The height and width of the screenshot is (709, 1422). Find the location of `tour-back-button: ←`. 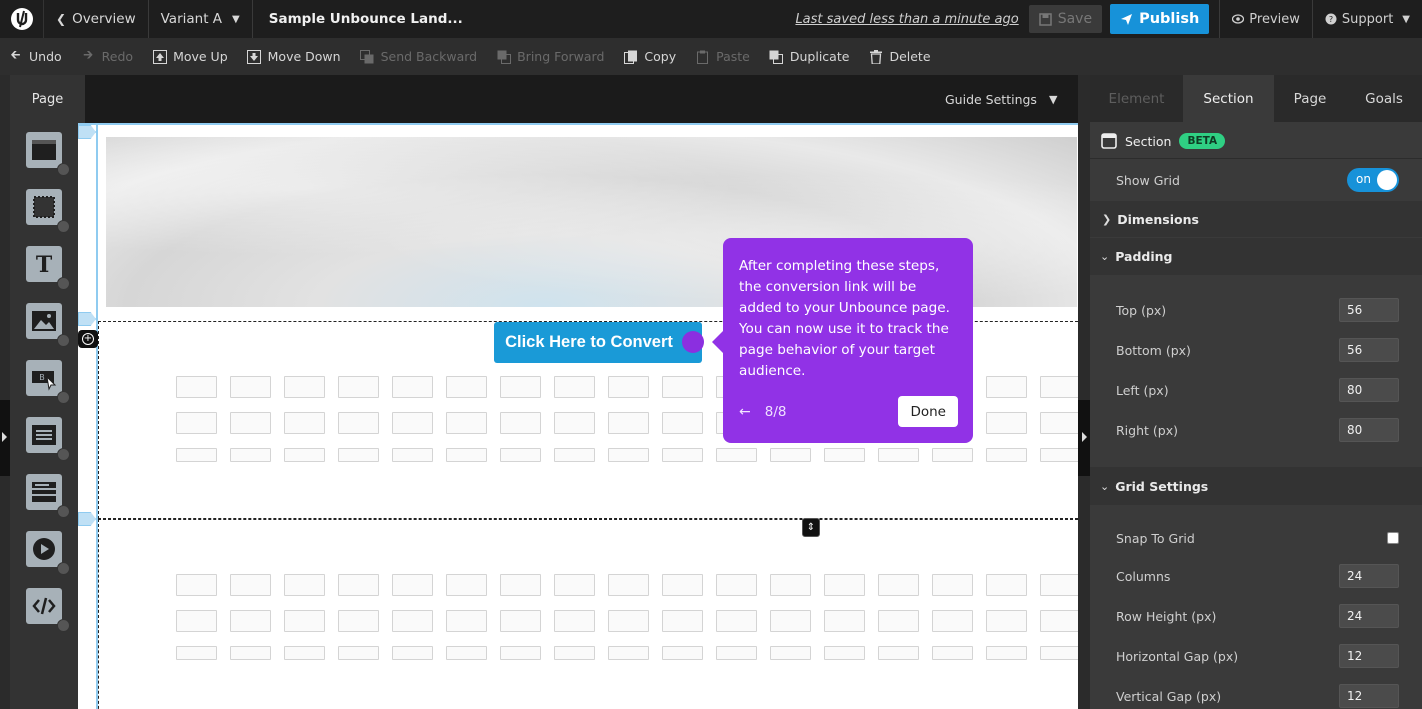

tour-back-button: ← is located at coordinates (745, 412).